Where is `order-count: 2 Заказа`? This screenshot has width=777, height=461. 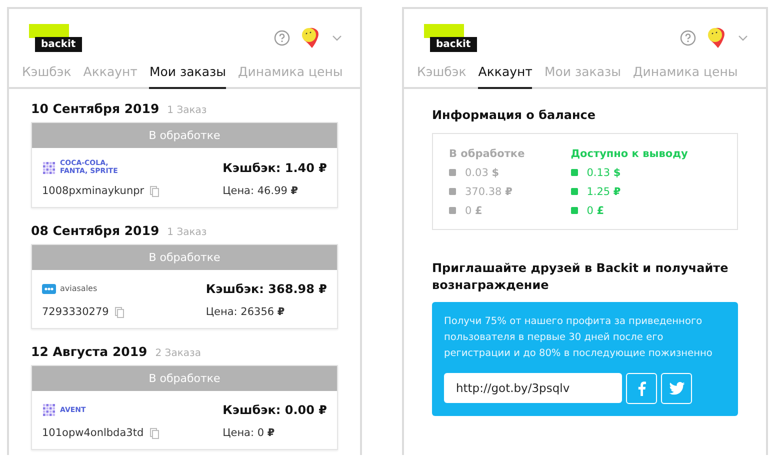
order-count: 2 Заказа is located at coordinates (178, 354).